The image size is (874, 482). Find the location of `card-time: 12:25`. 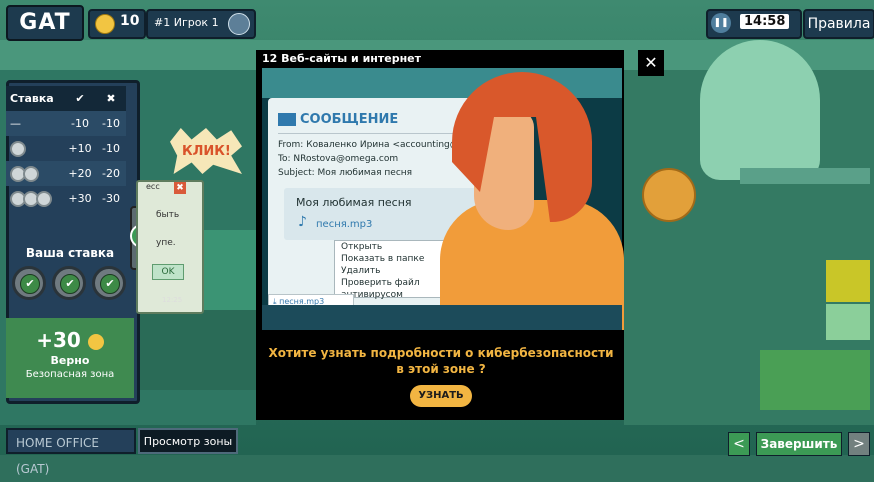

card-time: 12:25 is located at coordinates (172, 300).